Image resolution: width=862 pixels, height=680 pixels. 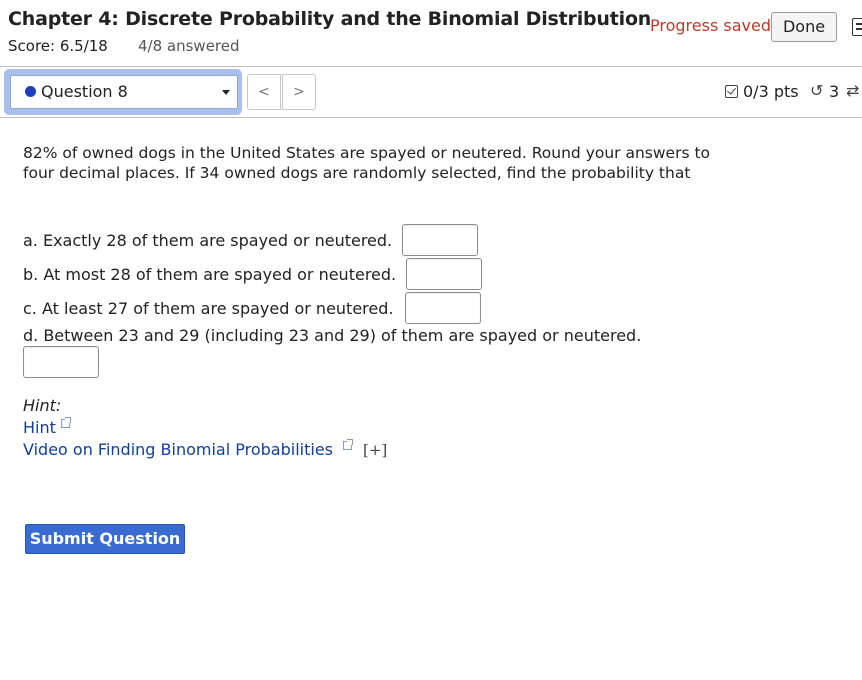 What do you see at coordinates (42, 405) in the screenshot?
I see `hint-heading: Hint:` at bounding box center [42, 405].